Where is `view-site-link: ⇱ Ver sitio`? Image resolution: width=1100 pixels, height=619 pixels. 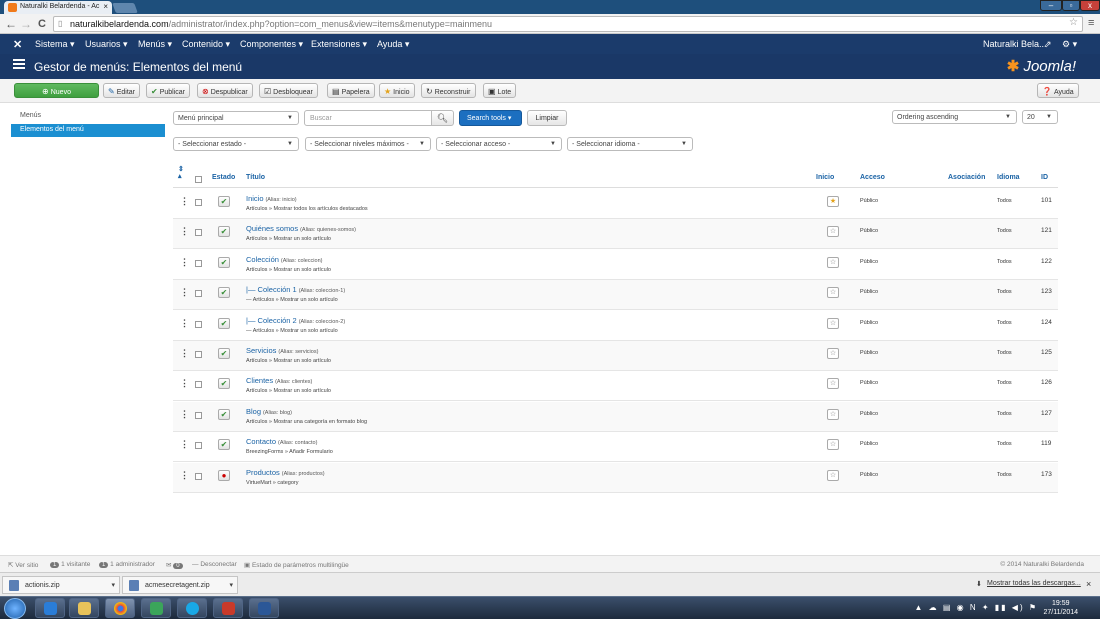
view-site-link: ⇱ Ver sitio is located at coordinates (23, 565).